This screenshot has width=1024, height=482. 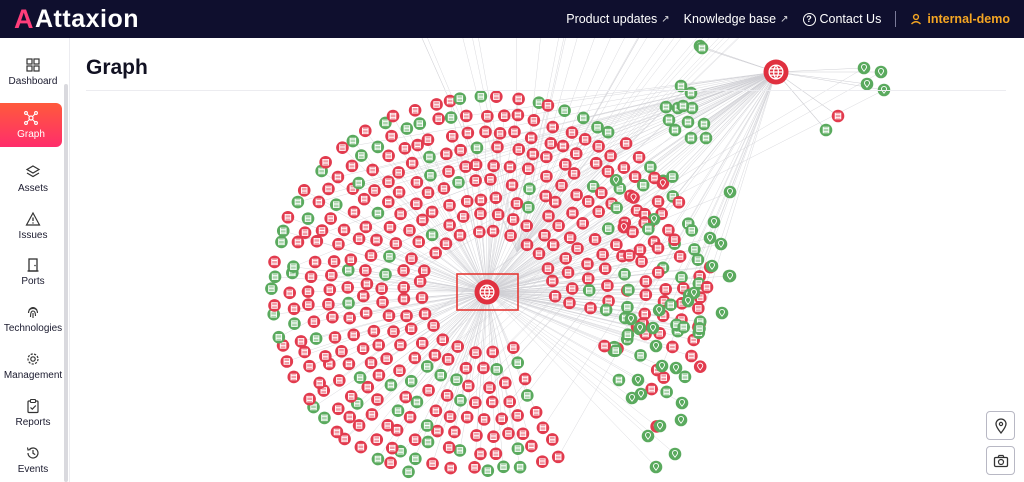 I want to click on sidebar-item-reports: Reports, so click(x=33, y=413).